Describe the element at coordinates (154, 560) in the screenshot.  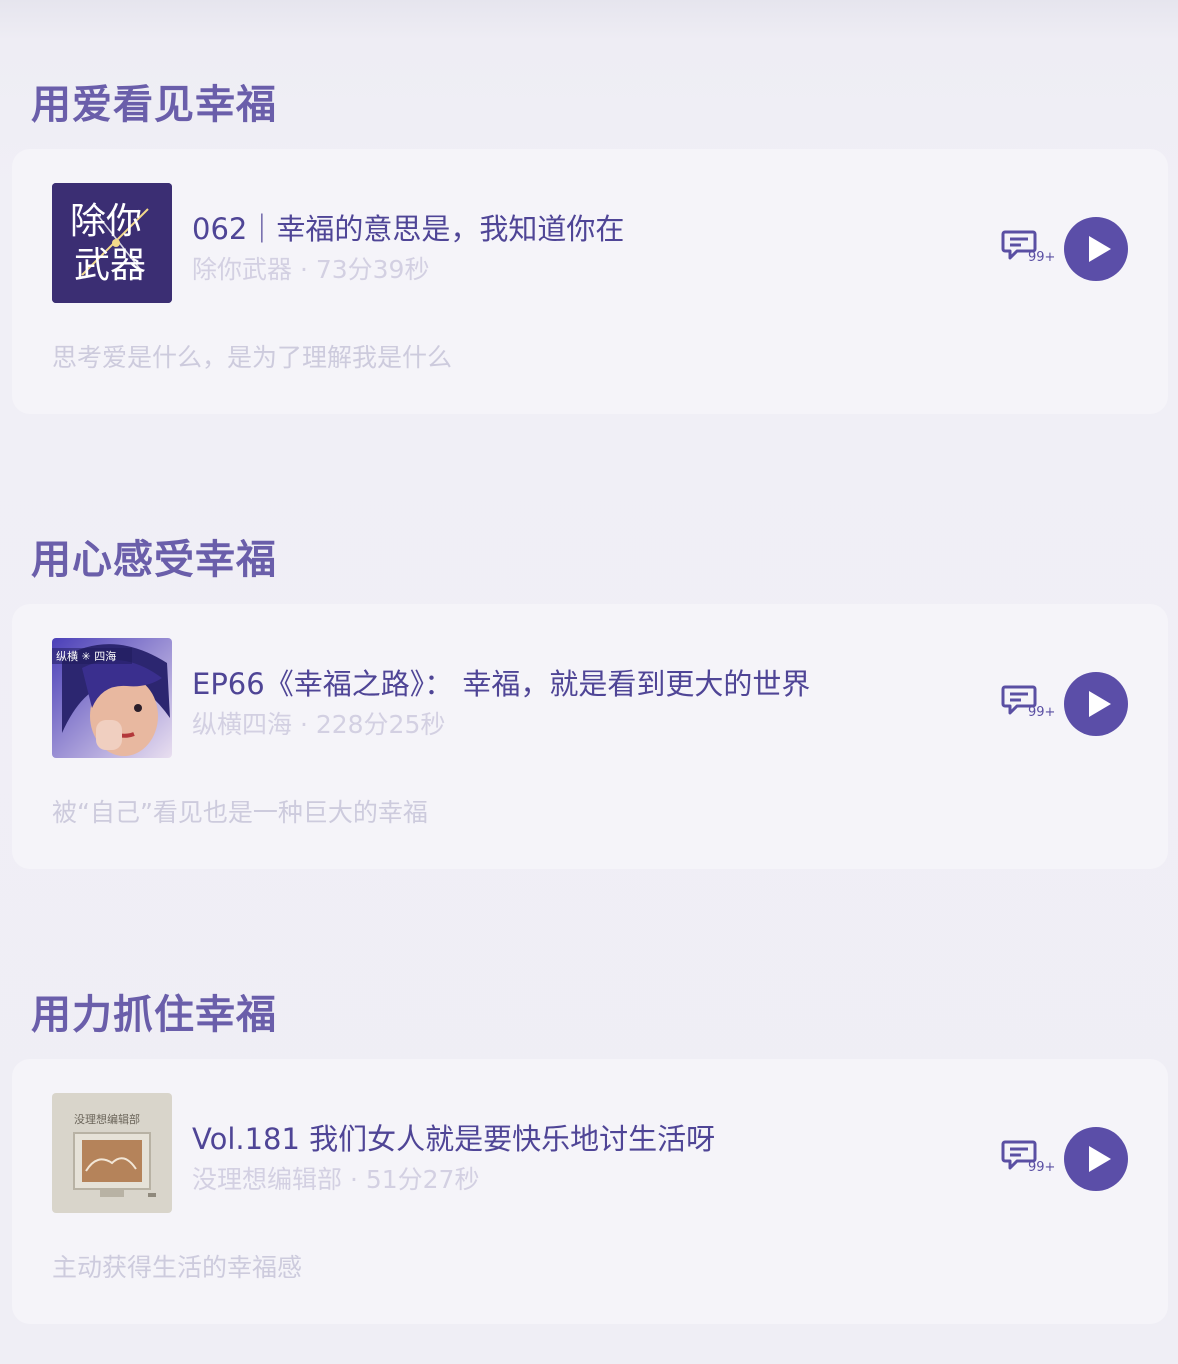
I see `section-title: 用心感受幸福` at that location.